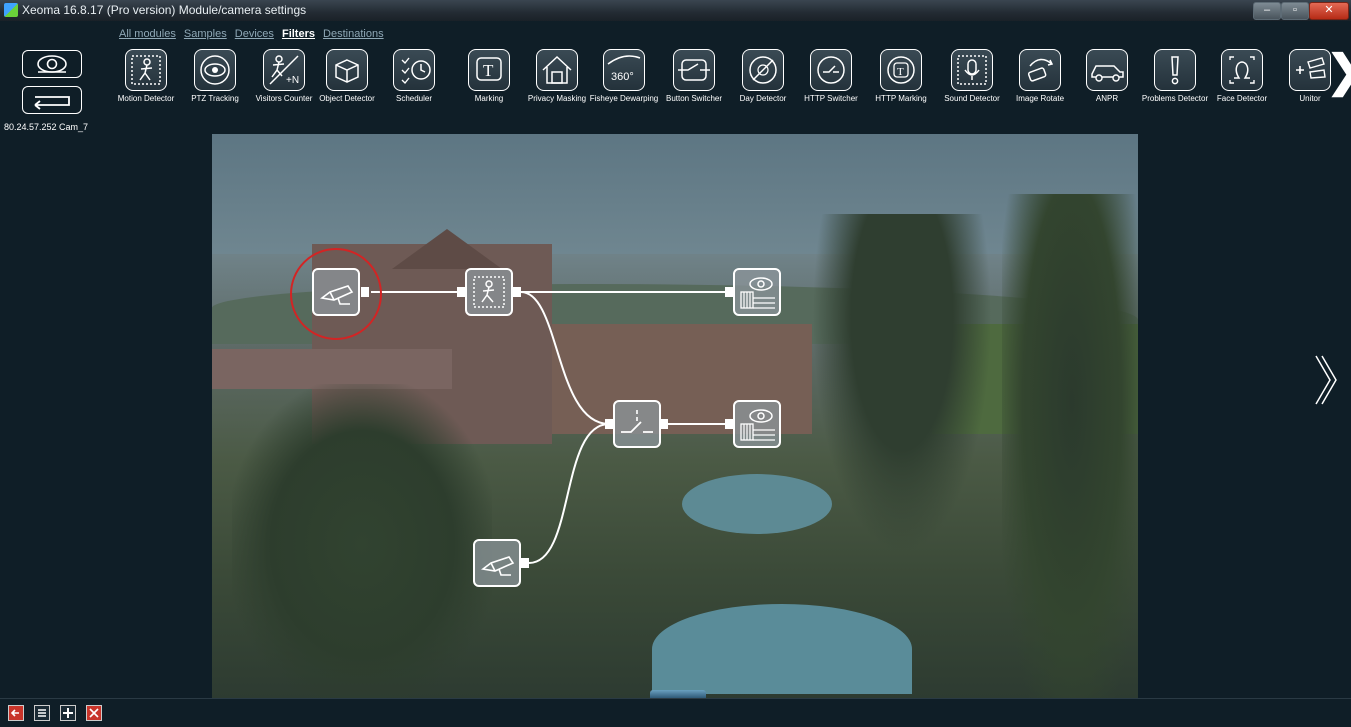 The height and width of the screenshot is (727, 1351). Describe the element at coordinates (557, 98) in the screenshot. I see `tool-label: Privacy Masking` at that location.